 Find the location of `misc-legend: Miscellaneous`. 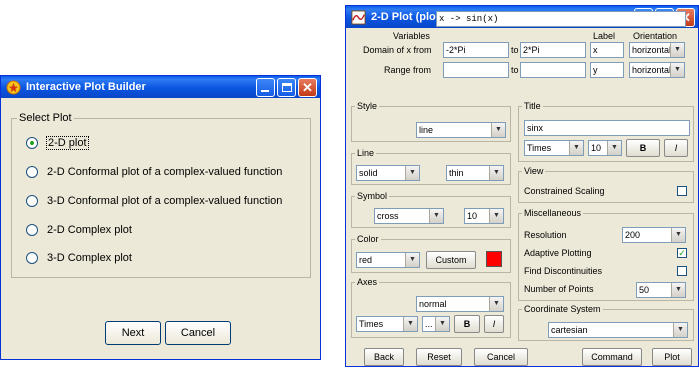

misc-legend: Miscellaneous is located at coordinates (553, 213).